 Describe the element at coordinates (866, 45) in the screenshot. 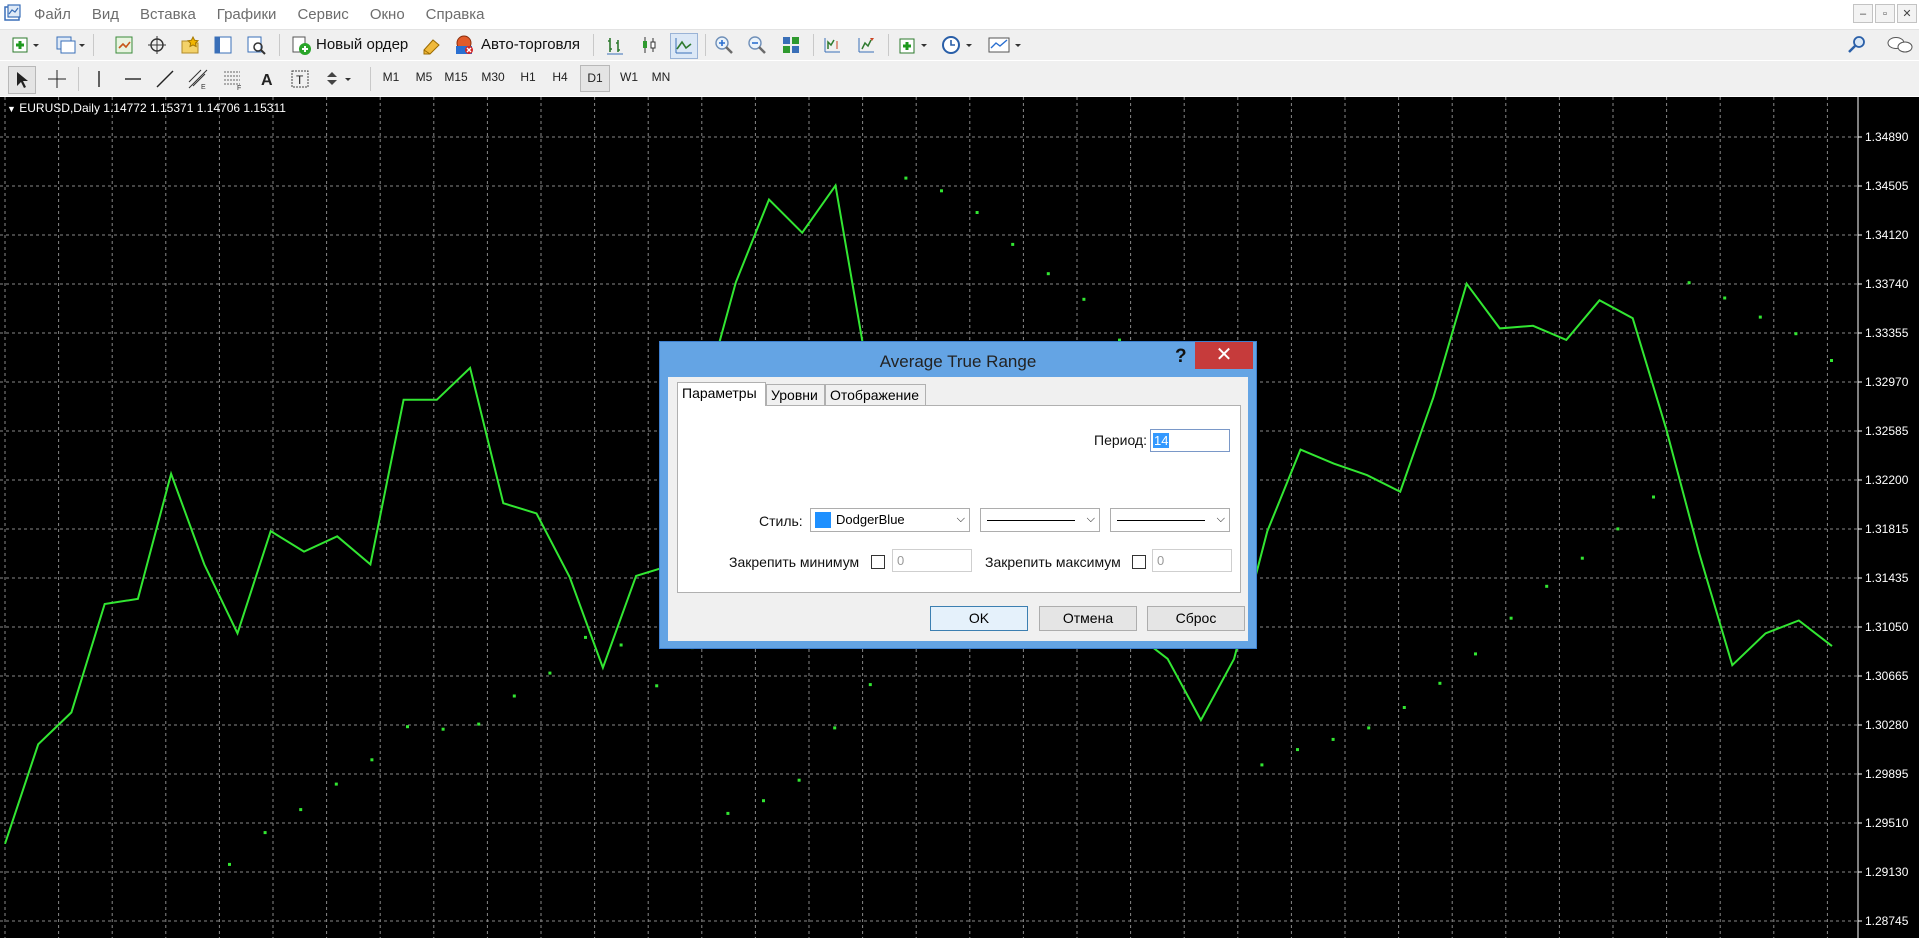

I see `auto-scroll-button` at that location.